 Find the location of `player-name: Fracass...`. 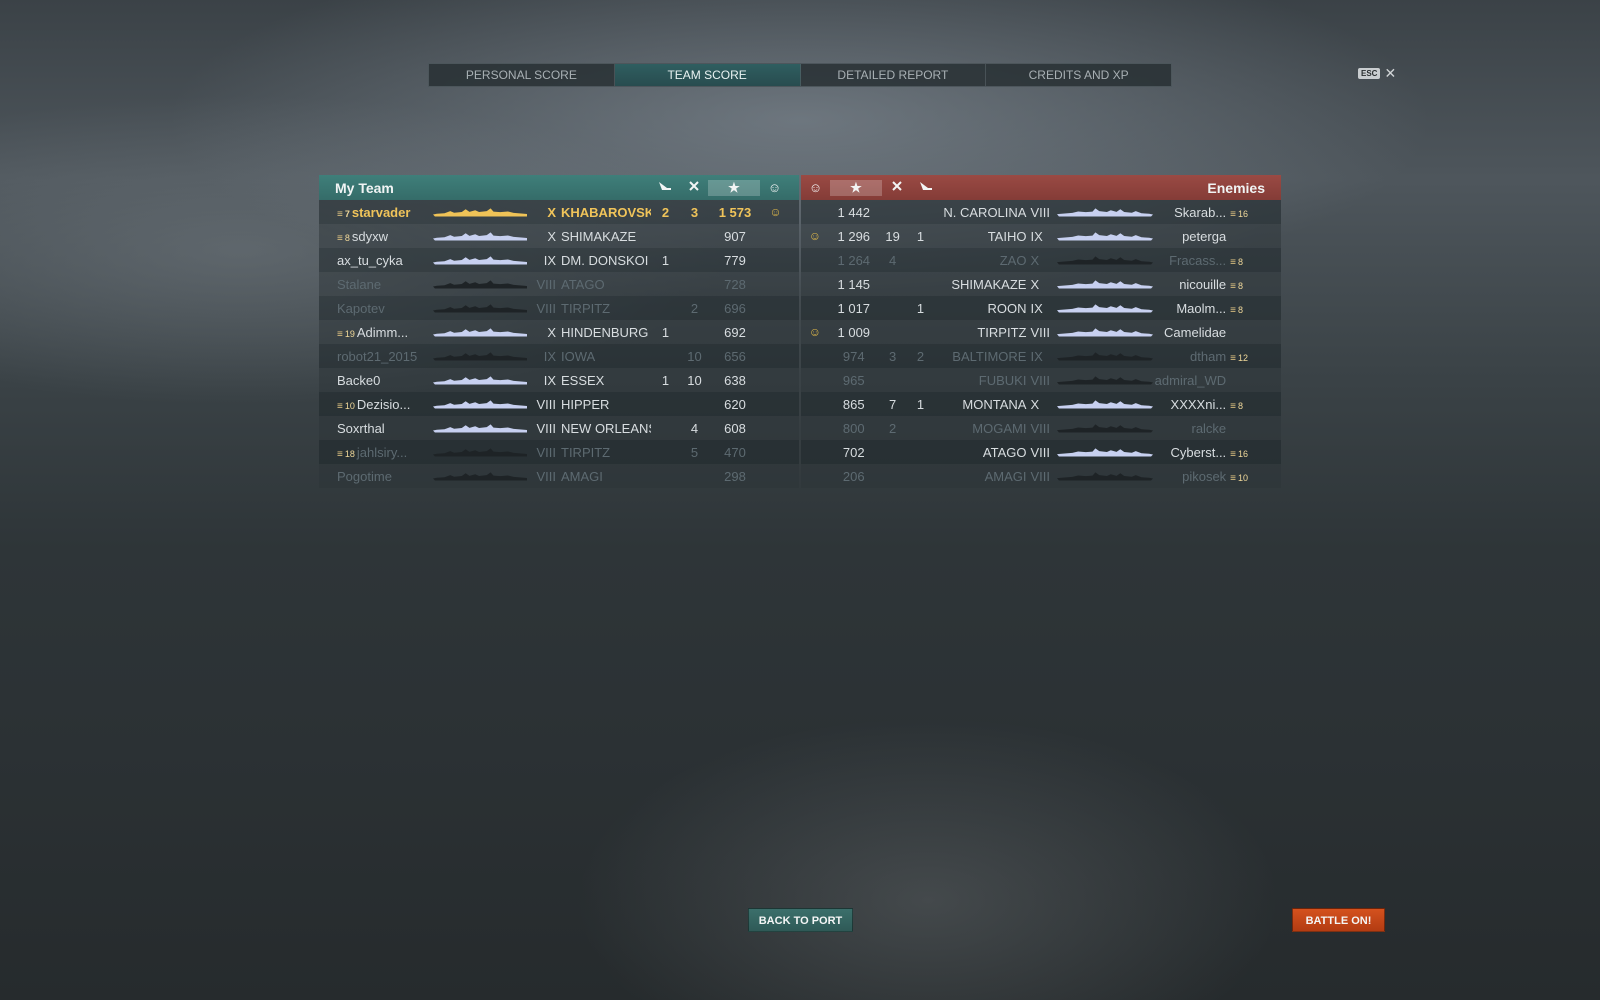

player-name: Fracass... is located at coordinates (1191, 260).